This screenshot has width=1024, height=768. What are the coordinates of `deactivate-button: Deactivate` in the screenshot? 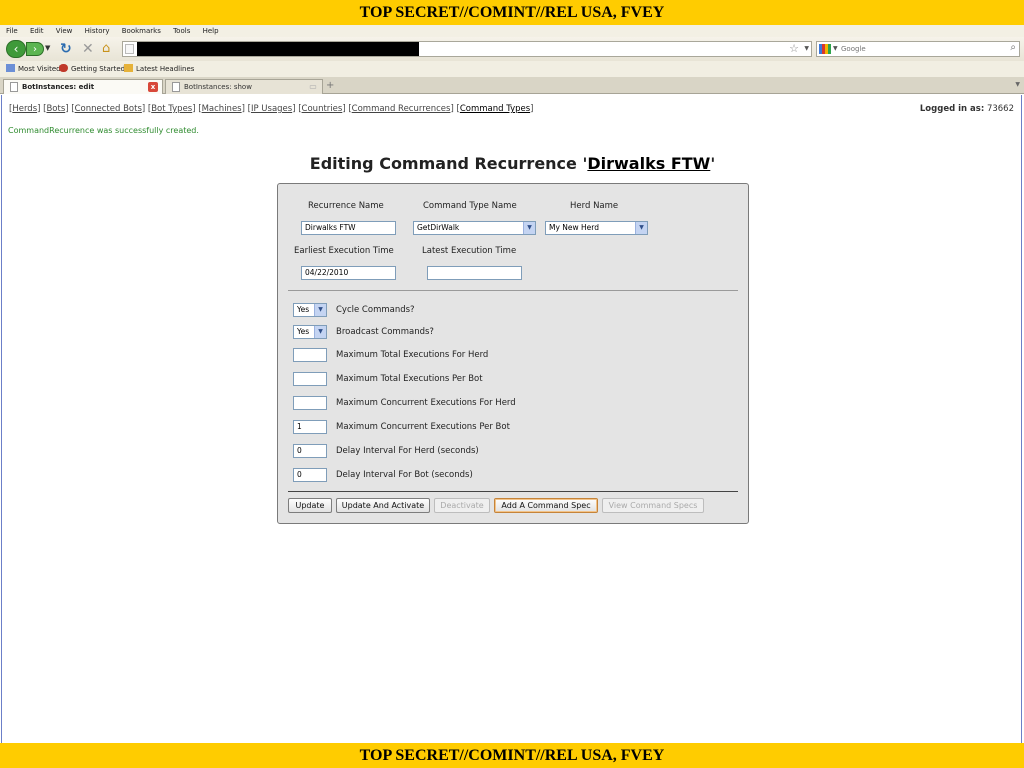 It's located at (462, 505).